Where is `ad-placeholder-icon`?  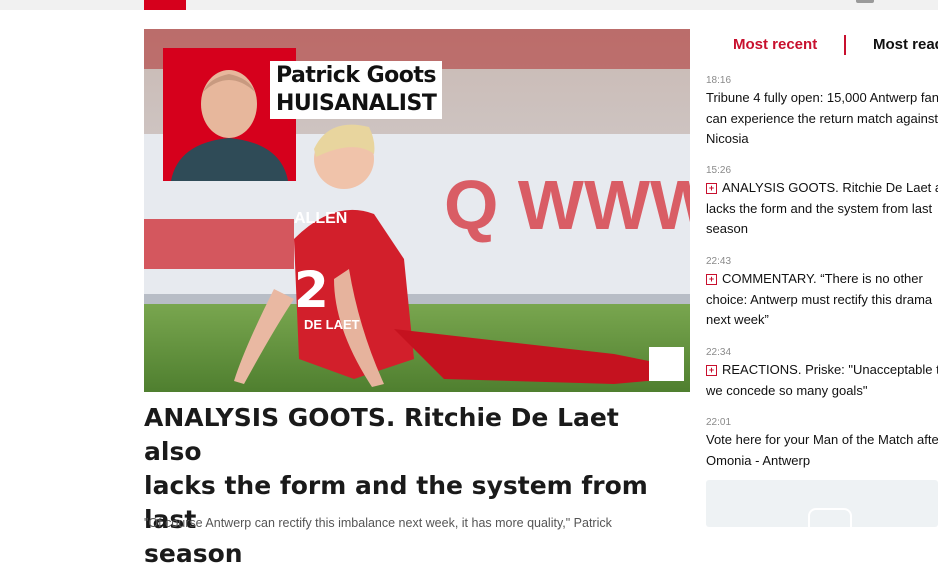
ad-placeholder-icon is located at coordinates (830, 525).